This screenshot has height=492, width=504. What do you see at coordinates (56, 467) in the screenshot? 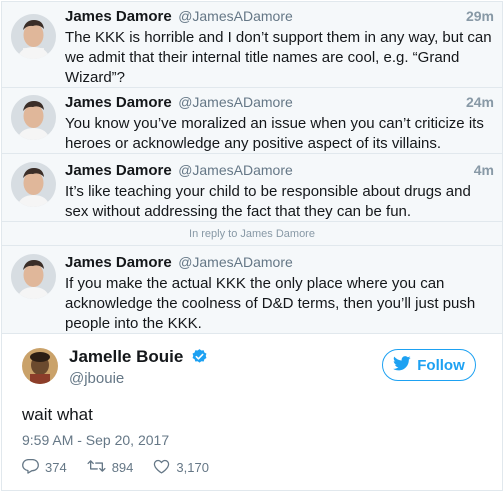
I see `reply-count: 374` at bounding box center [56, 467].